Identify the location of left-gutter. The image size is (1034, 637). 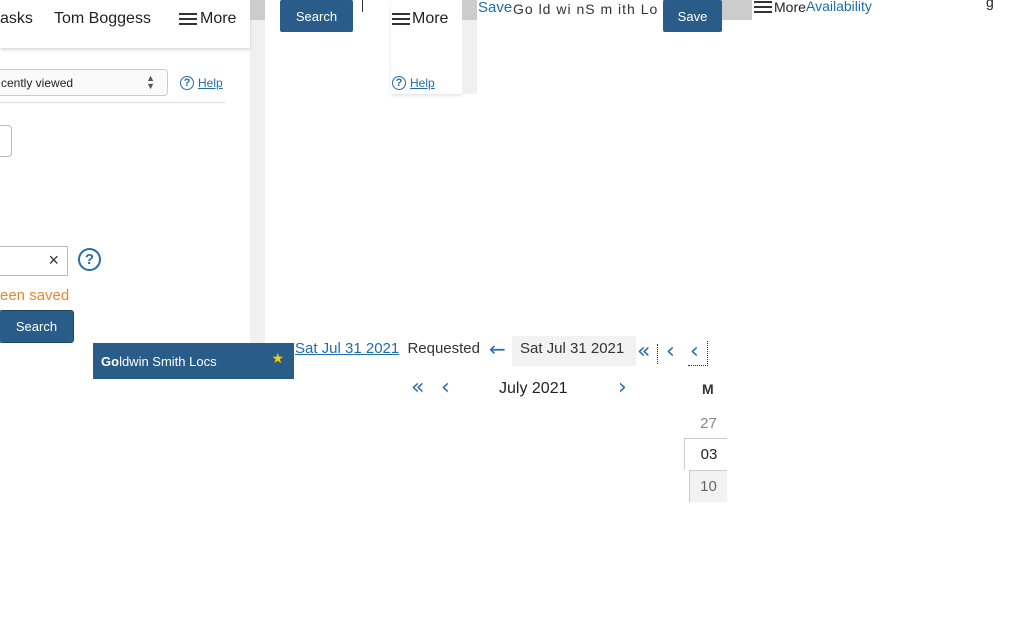
(257, 171).